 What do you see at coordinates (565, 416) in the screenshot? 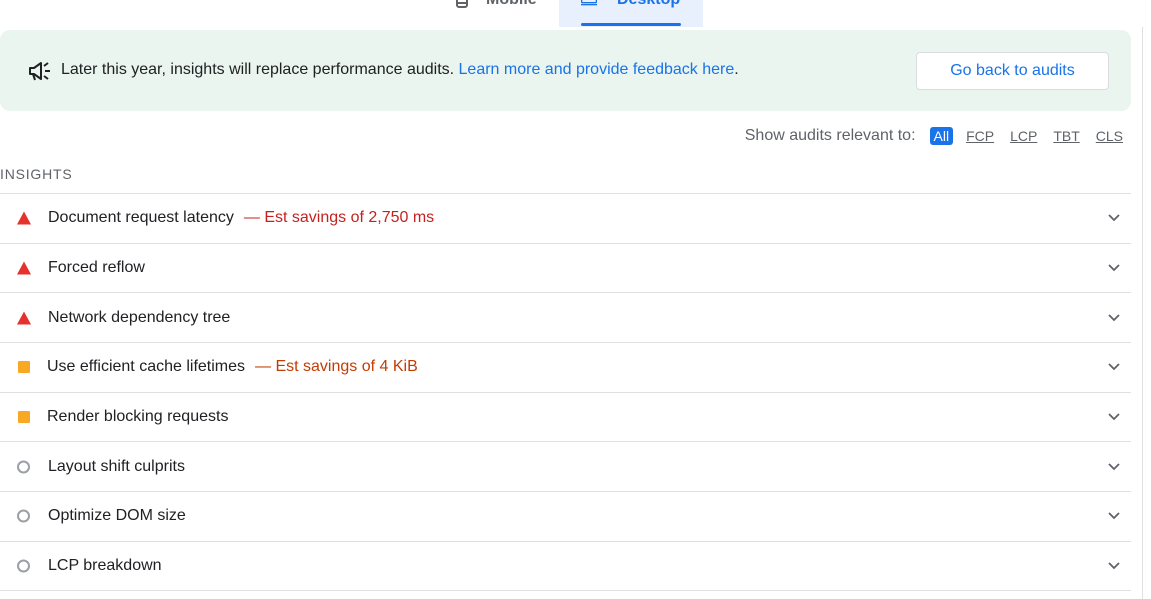
I see `audit-row: Render blocking requests` at bounding box center [565, 416].